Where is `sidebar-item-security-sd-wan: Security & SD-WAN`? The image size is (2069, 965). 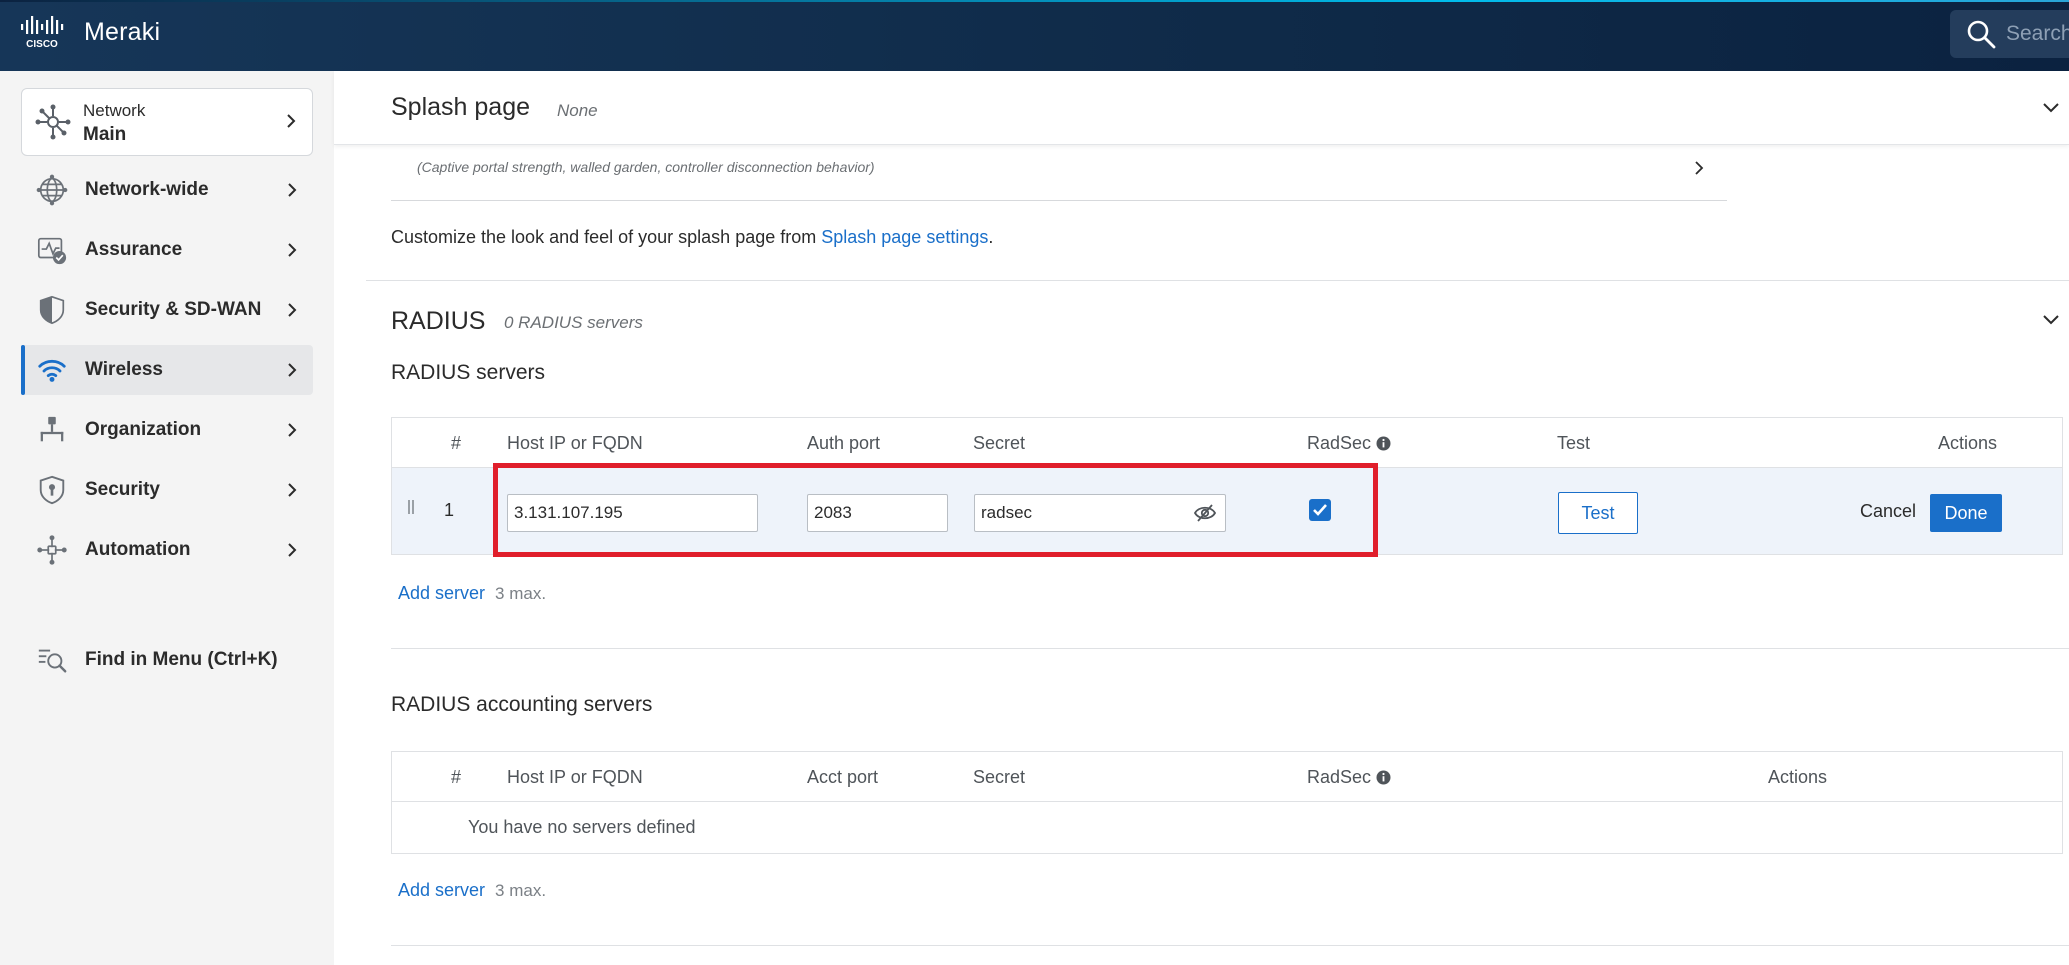 sidebar-item-security-sd-wan: Security & SD-WAN is located at coordinates (167, 310).